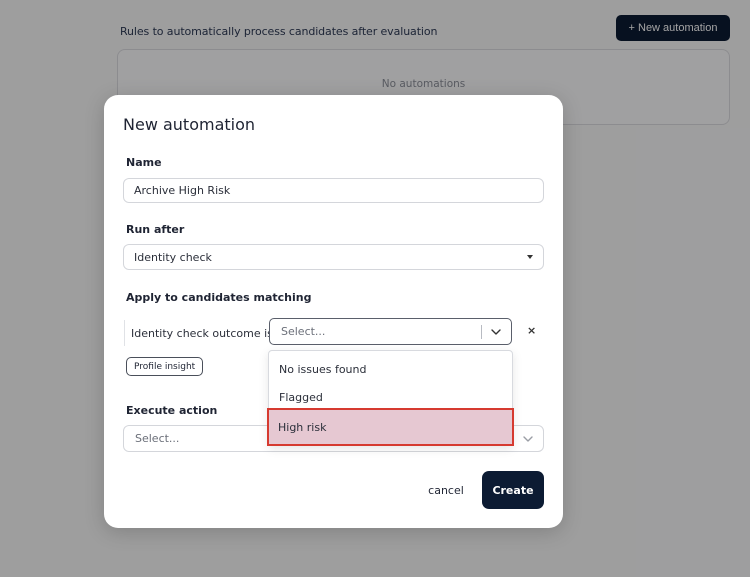 The image size is (750, 577). Describe the element at coordinates (333, 190) in the screenshot. I see `name-input: Archive High Risk` at that location.